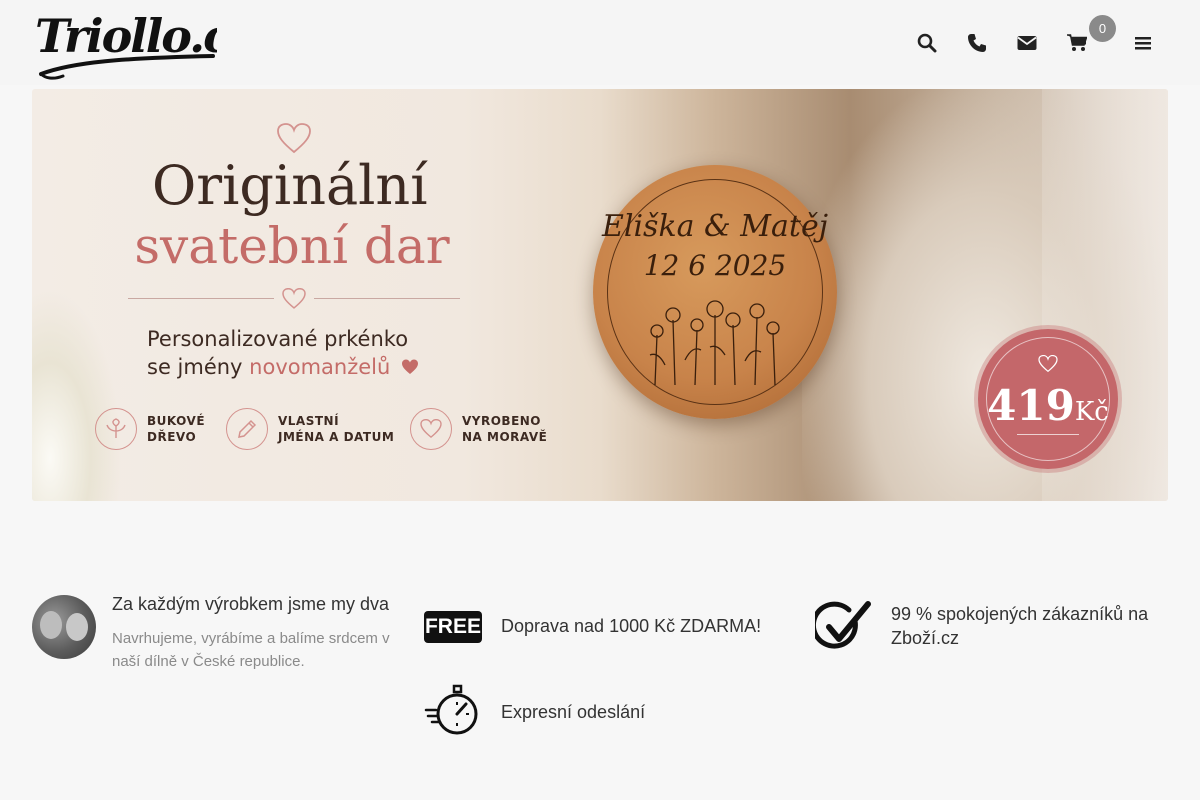 Image resolution: width=1200 pixels, height=800 pixels. I want to click on hero-subtitle-highlight: novomanželů, so click(320, 367).